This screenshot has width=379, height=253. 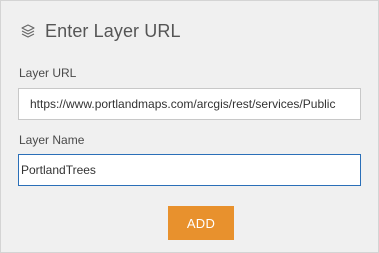 I want to click on panel-header: Enter Layer URL, so click(x=100, y=31).